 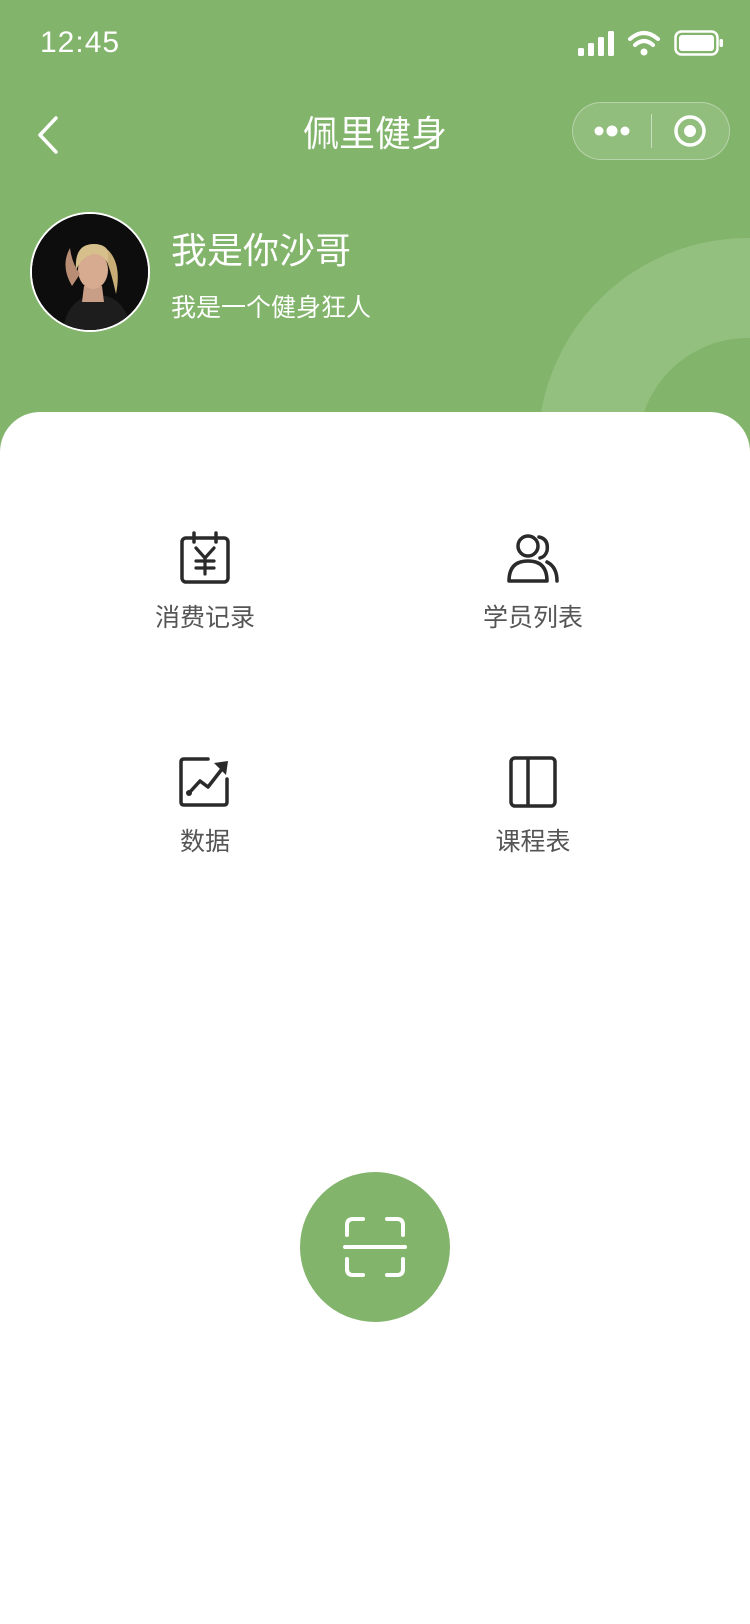 I want to click on status-icons, so click(x=651, y=43).